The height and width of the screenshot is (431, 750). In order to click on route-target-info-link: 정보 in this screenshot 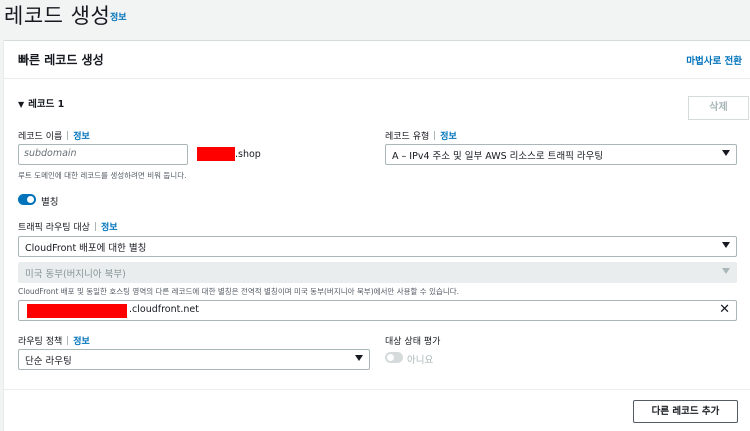, I will do `click(109, 228)`.